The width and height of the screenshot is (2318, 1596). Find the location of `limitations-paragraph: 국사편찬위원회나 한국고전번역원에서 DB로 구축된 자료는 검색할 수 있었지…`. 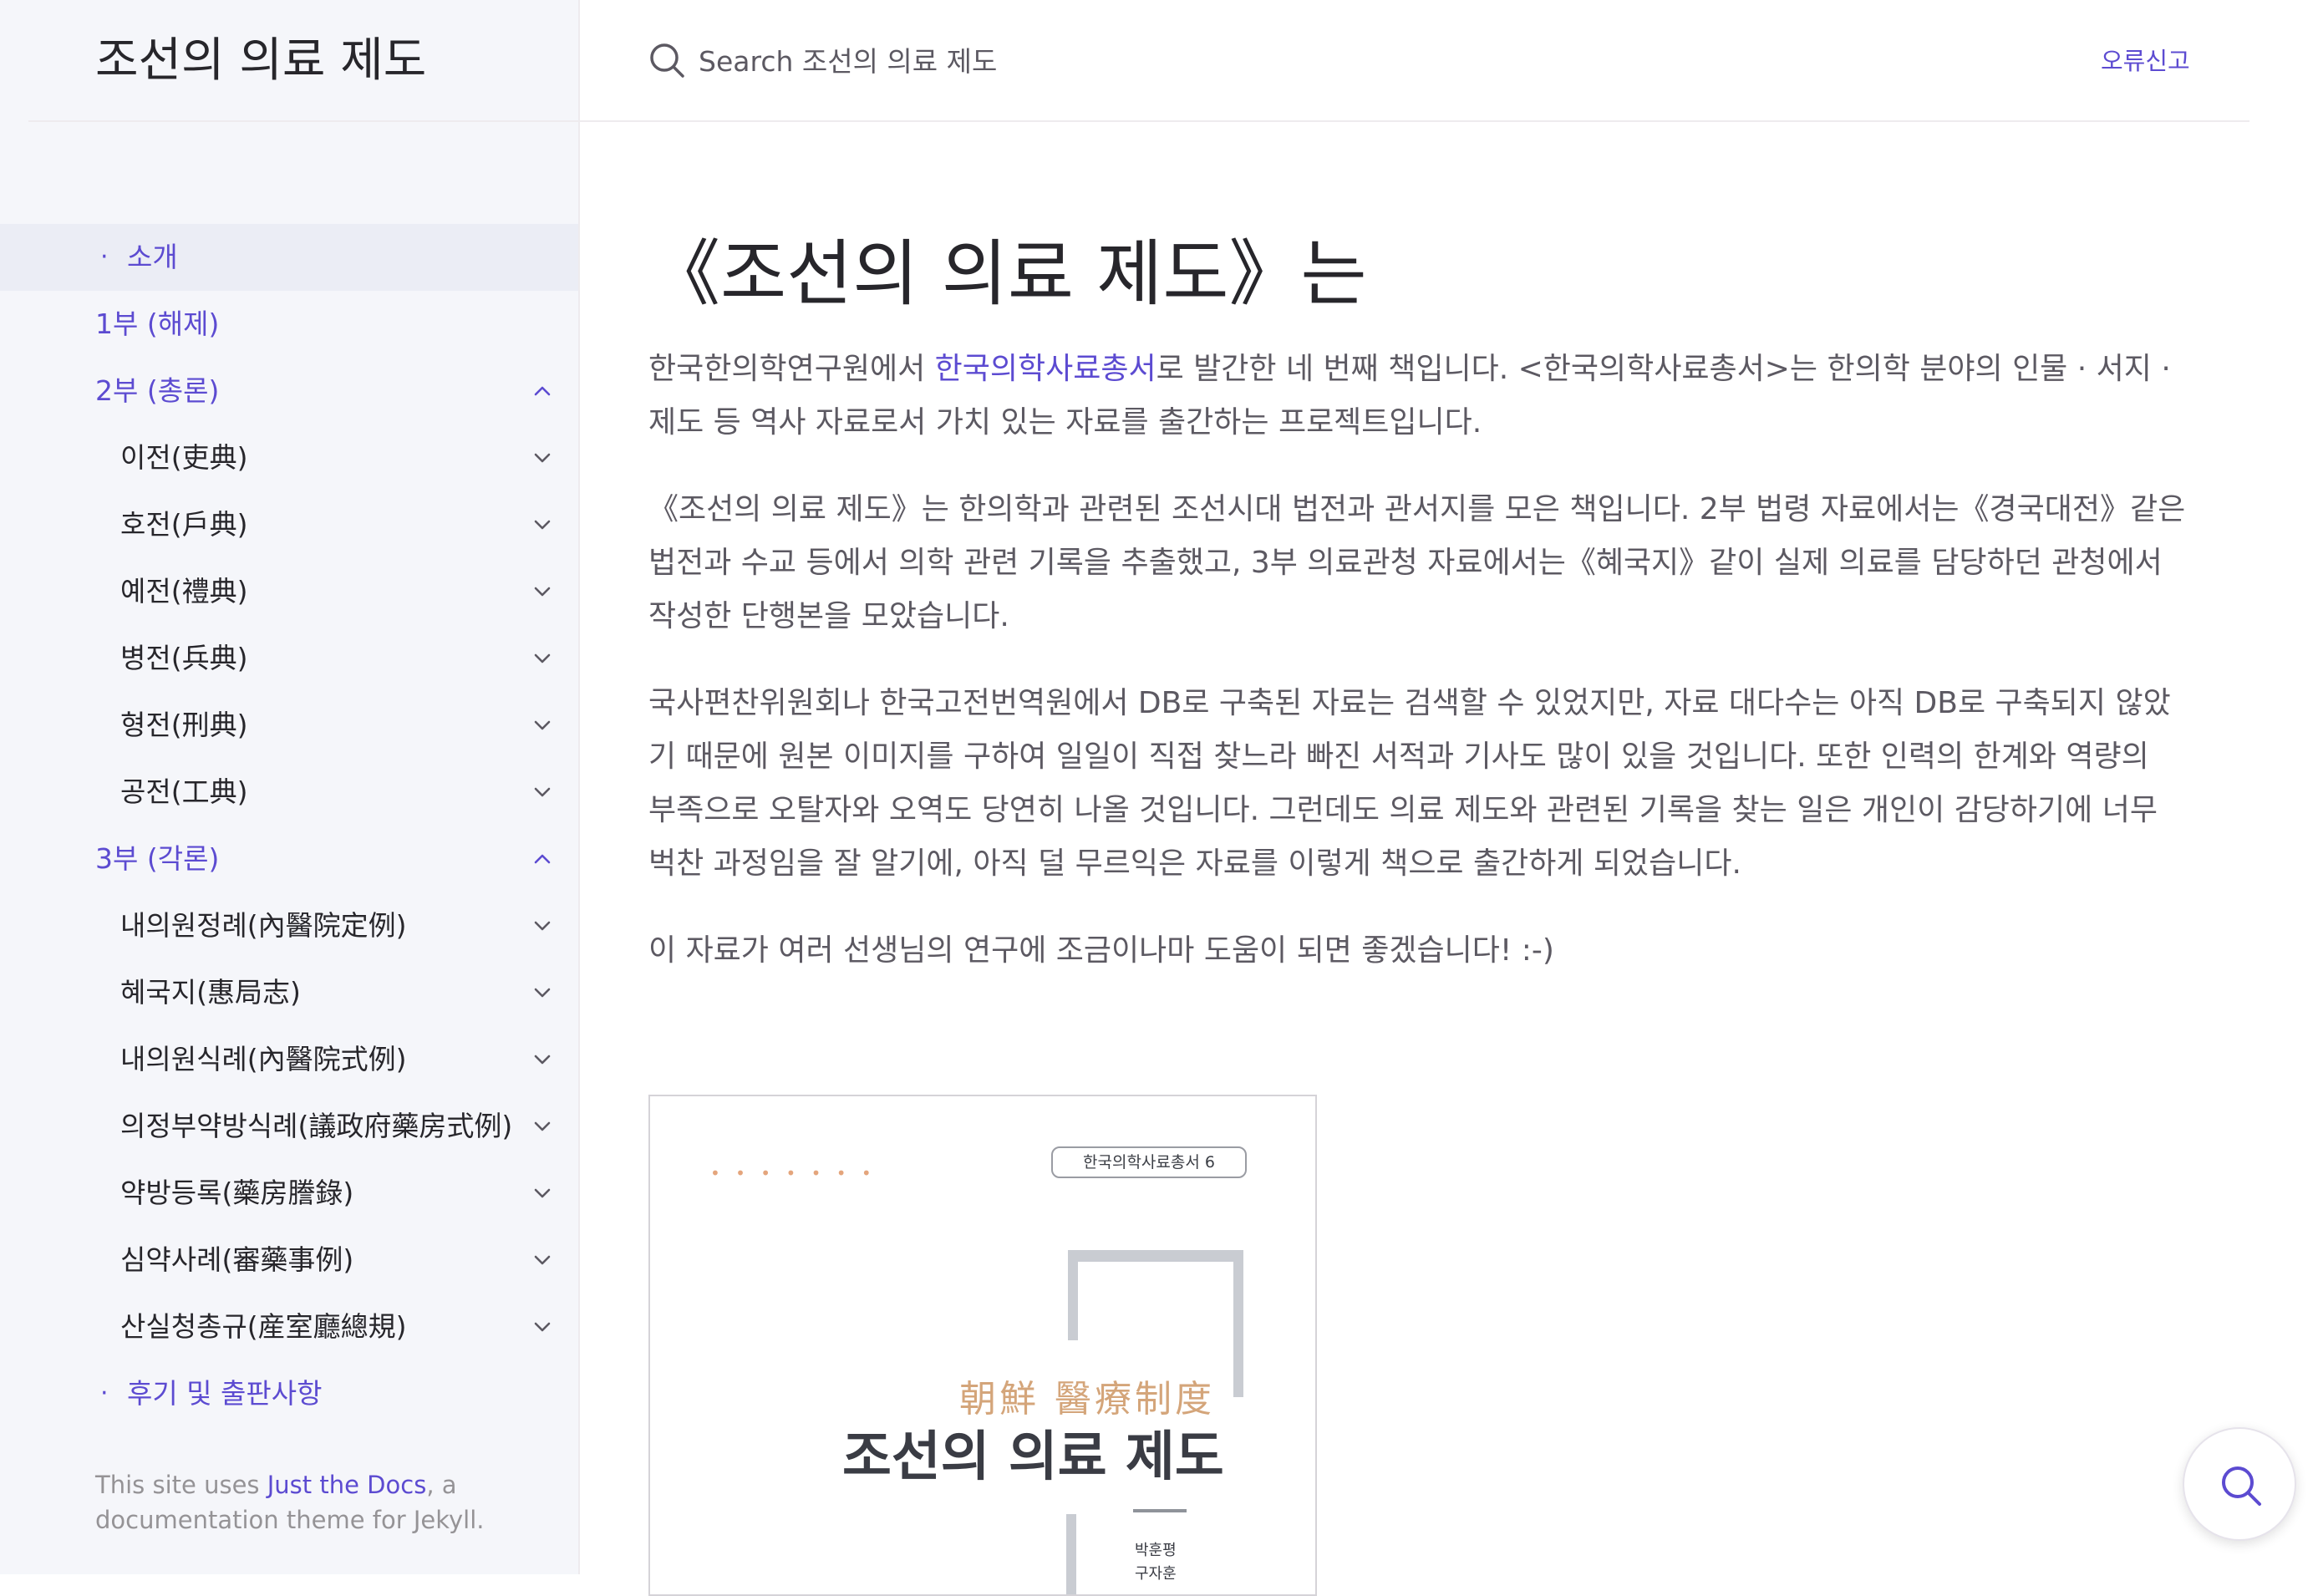

limitations-paragraph: 국사편찬위원회나 한국고전번역원에서 DB로 구축된 자료는 검색할 수 있었지… is located at coordinates (1409, 783).